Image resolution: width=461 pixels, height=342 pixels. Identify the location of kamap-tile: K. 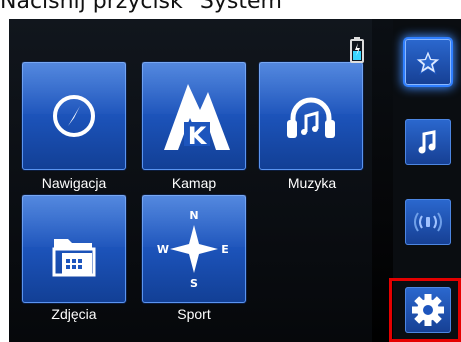
(194, 116).